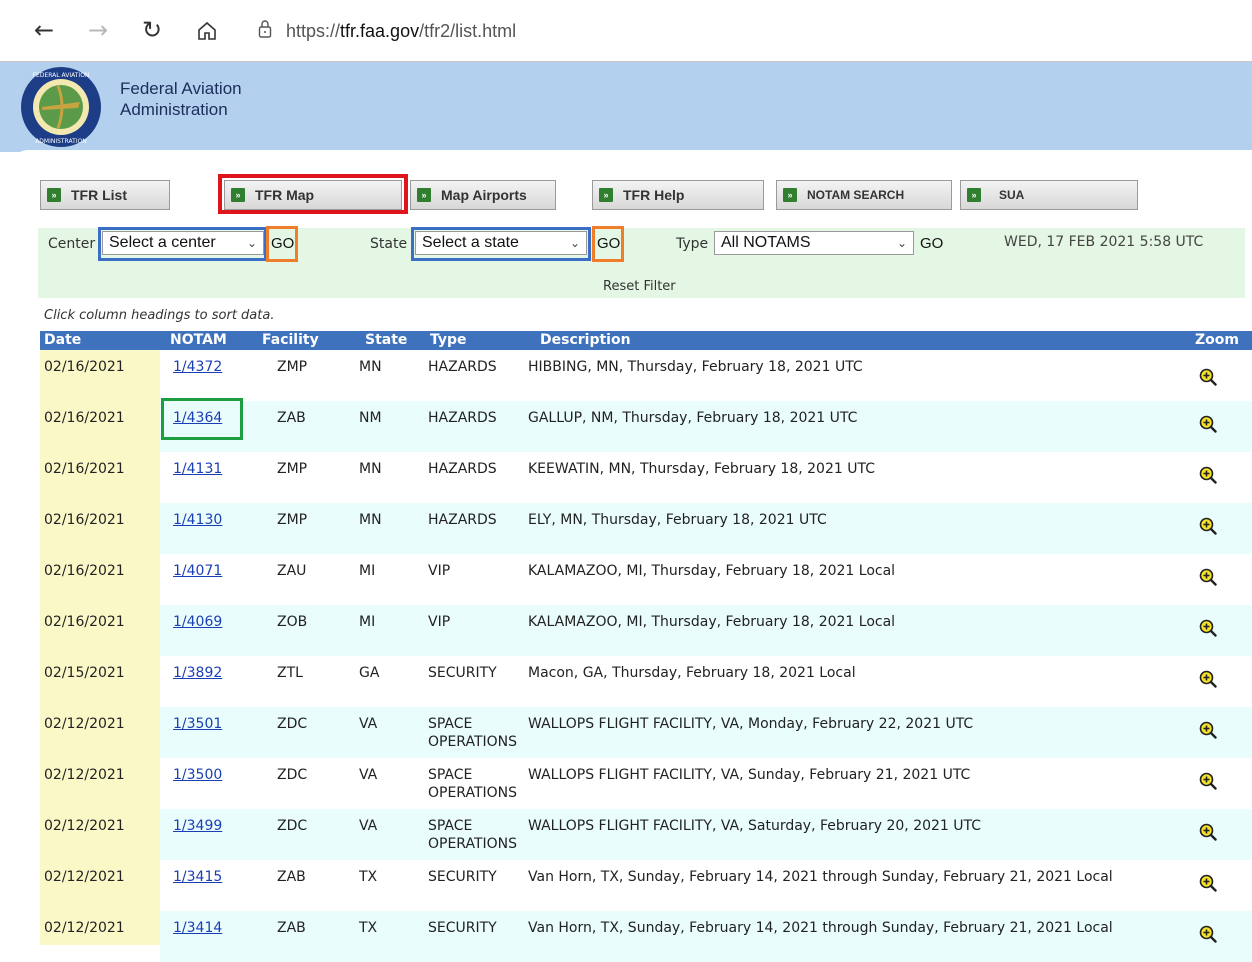  I want to click on notam-link: 1/4069, so click(197, 622).